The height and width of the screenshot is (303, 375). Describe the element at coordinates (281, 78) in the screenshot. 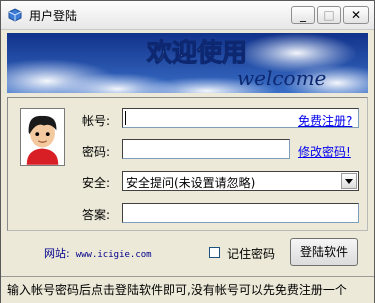

I see `banner-subheading: welcome` at that location.